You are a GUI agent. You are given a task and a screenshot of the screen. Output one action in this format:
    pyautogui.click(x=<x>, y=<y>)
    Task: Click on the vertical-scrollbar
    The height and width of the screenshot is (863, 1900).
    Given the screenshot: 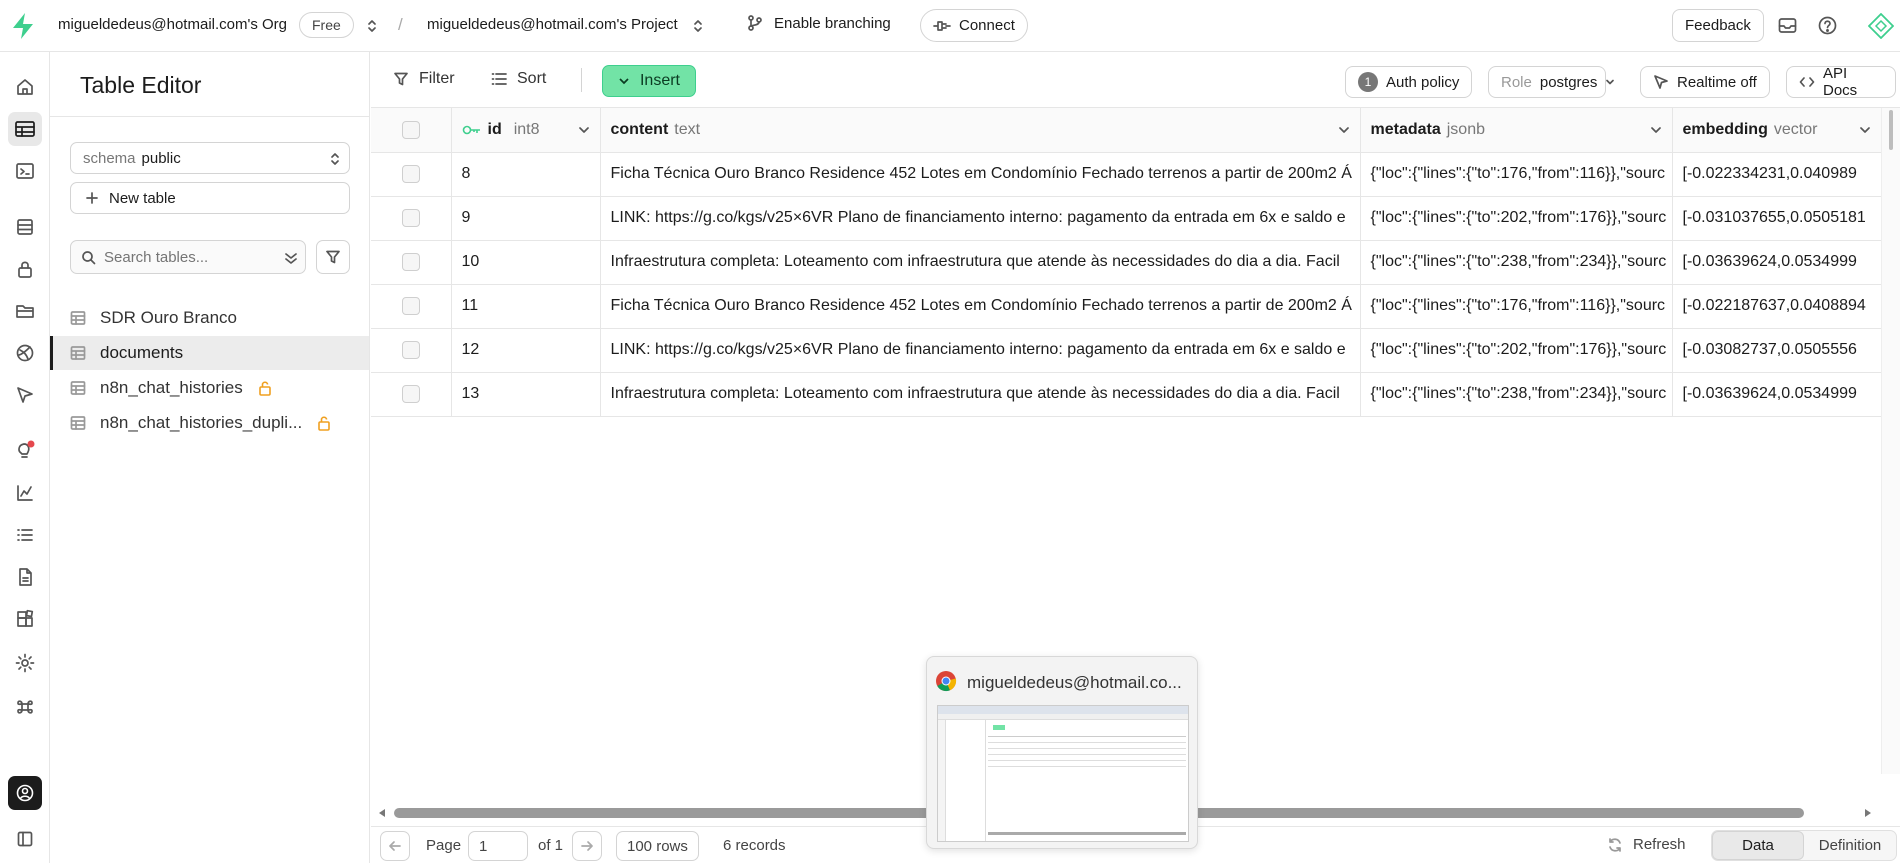 What is the action you would take?
    pyautogui.click(x=1890, y=441)
    